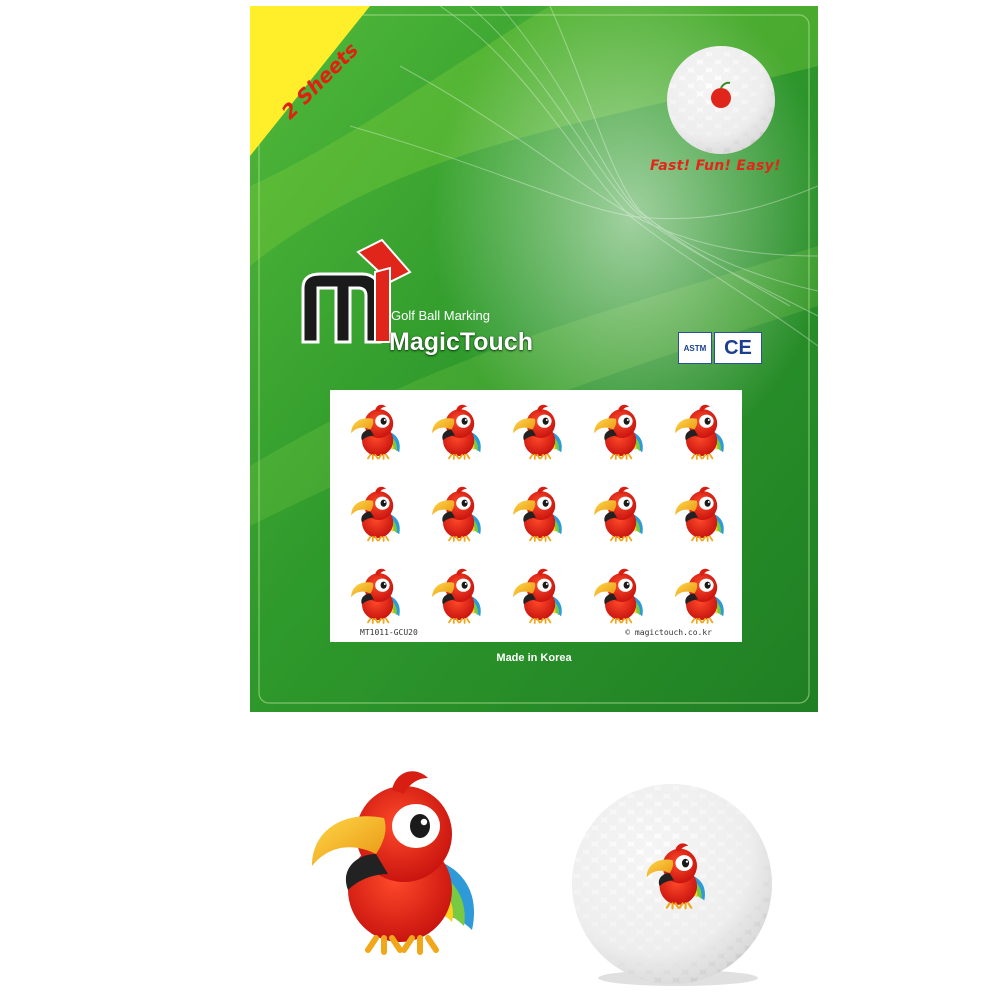 This screenshot has width=1000, height=1000. What do you see at coordinates (440, 315) in the screenshot?
I see `brand-subtitle: Golf Ball Marking` at bounding box center [440, 315].